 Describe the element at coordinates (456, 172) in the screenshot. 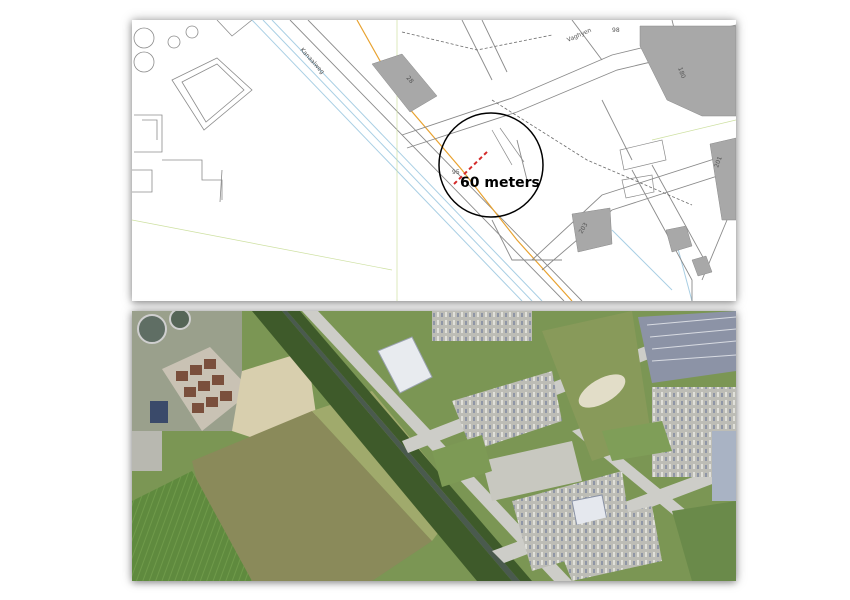

I see `building-number-95: 95` at that location.